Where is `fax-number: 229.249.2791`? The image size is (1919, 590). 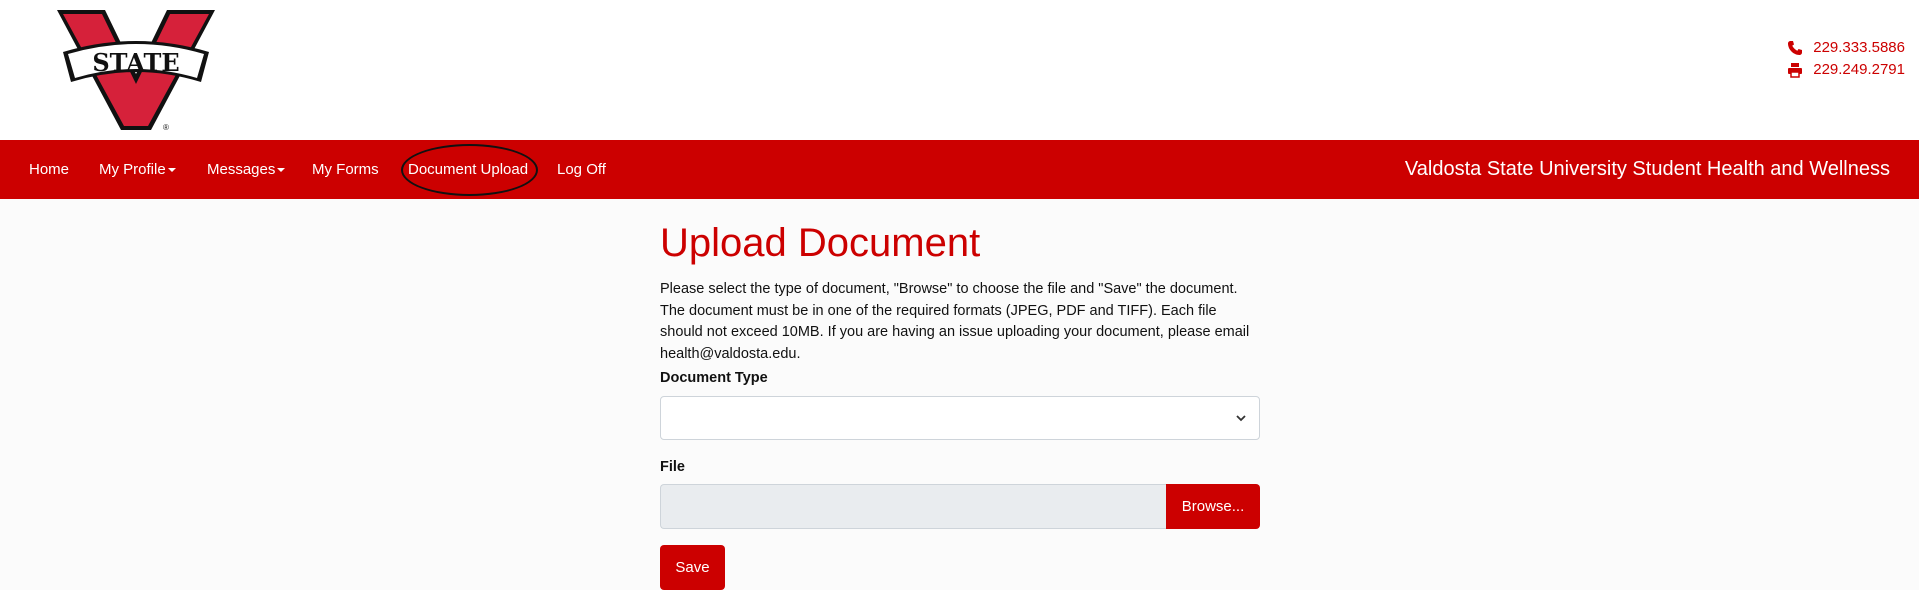
fax-number: 229.249.2791 is located at coordinates (1859, 70).